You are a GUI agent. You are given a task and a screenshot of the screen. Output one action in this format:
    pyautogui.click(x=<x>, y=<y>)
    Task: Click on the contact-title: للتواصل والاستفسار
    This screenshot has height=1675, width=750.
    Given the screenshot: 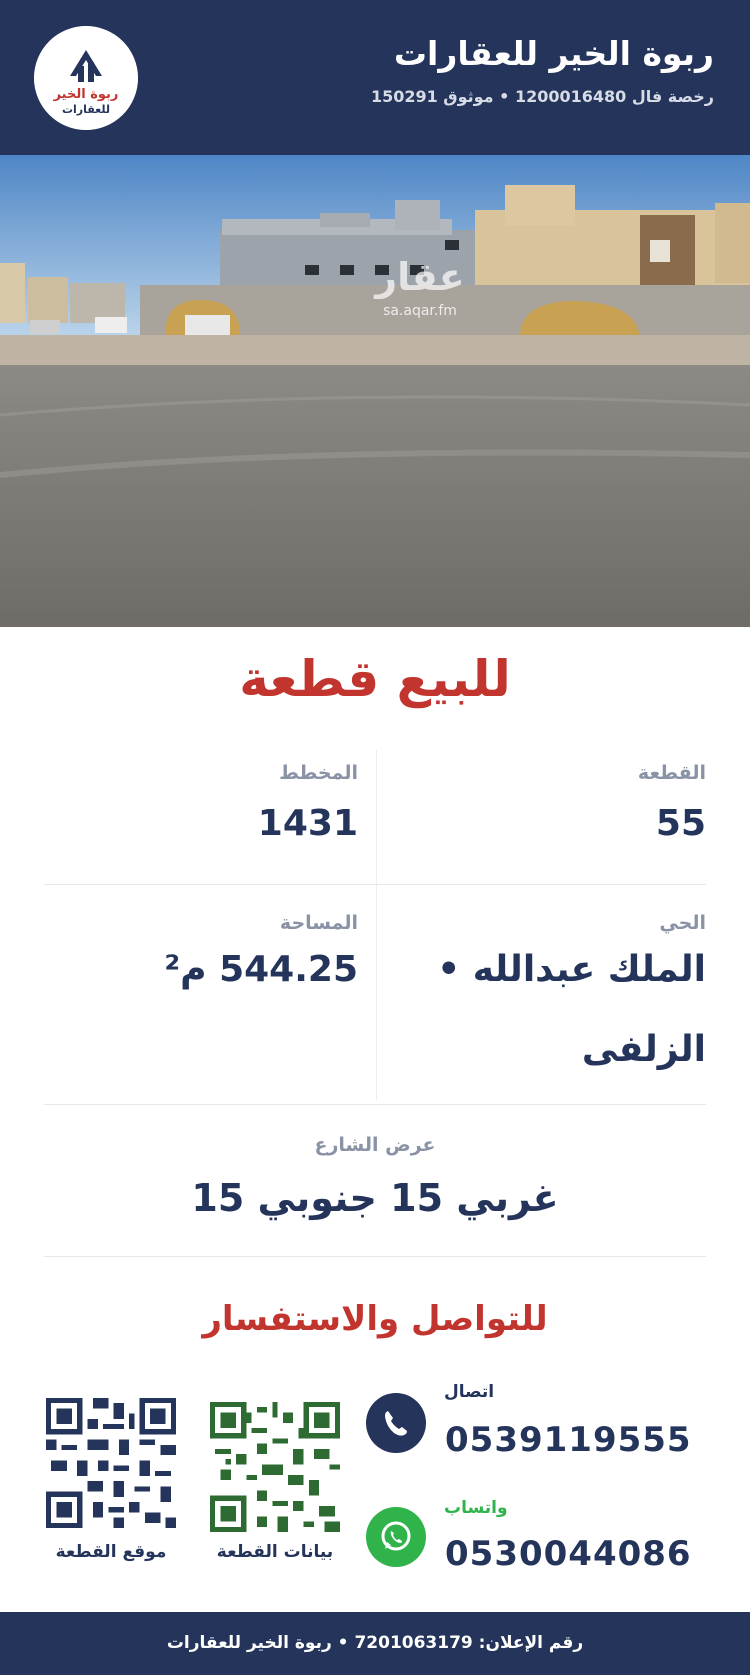 What is the action you would take?
    pyautogui.click(x=375, y=1319)
    